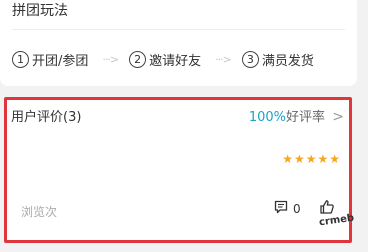 This screenshot has width=368, height=252. I want to click on step-open-group: 1 开团/参团, so click(50, 59).